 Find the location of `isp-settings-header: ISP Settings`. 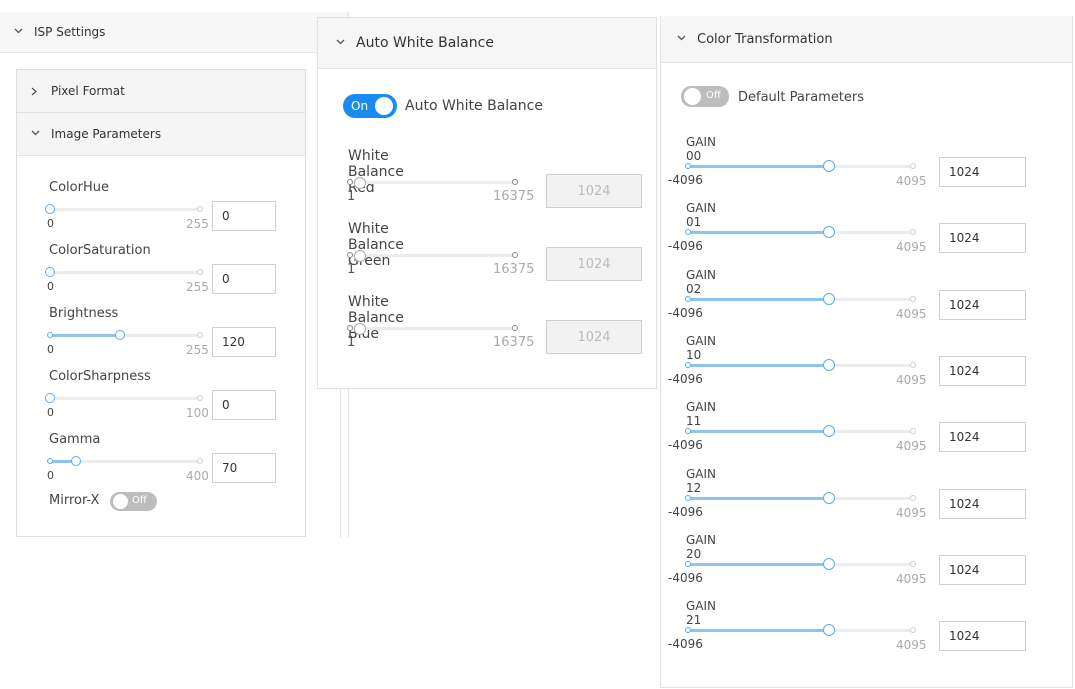

isp-settings-header: ISP Settings is located at coordinates (174, 32).